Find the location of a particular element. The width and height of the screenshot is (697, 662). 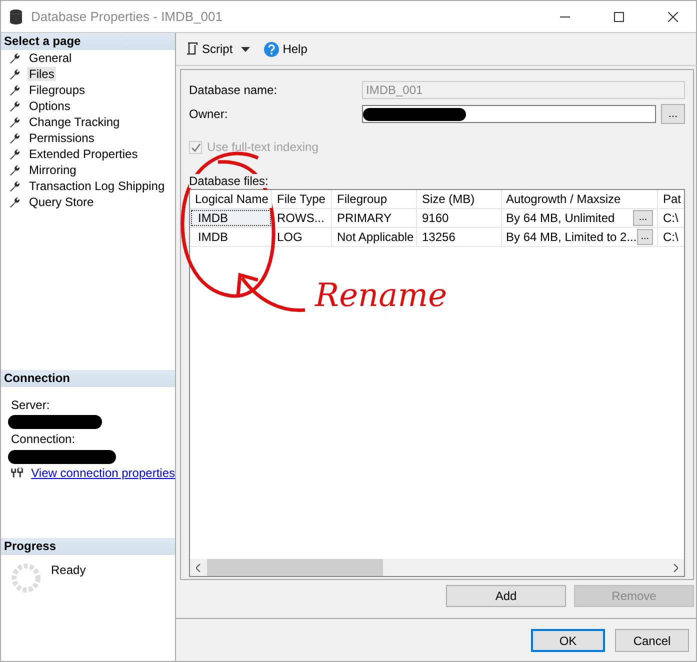

section-header: Progress is located at coordinates (88, 546).